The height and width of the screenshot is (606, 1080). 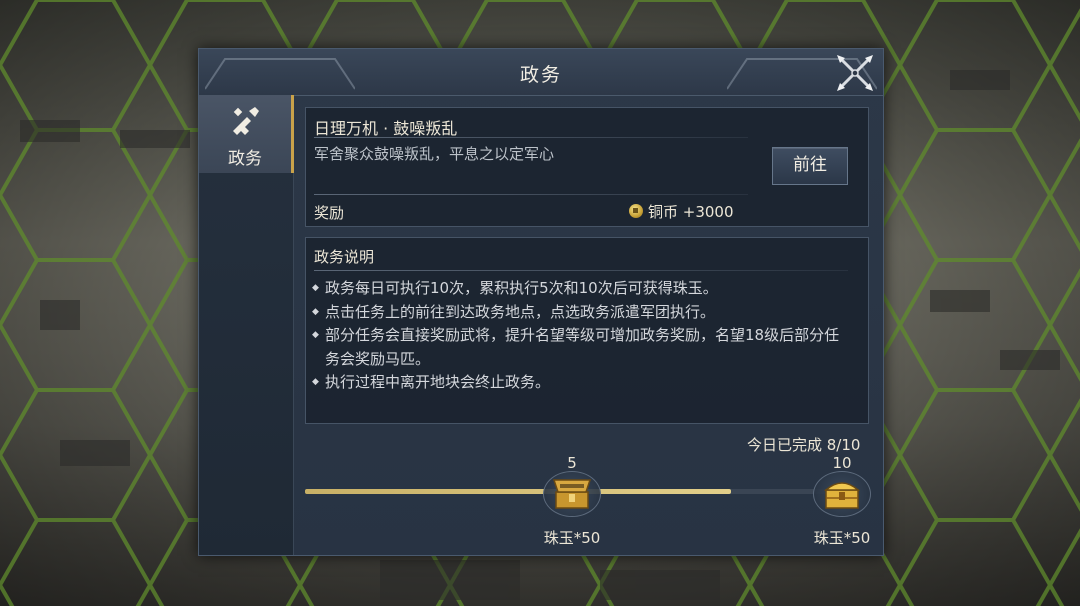 I want to click on milestone-count: 10, so click(x=842, y=463).